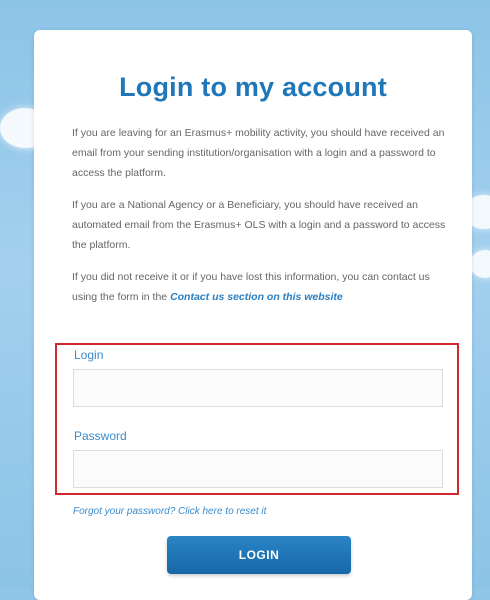  I want to click on login-button: LOGIN, so click(259, 555).